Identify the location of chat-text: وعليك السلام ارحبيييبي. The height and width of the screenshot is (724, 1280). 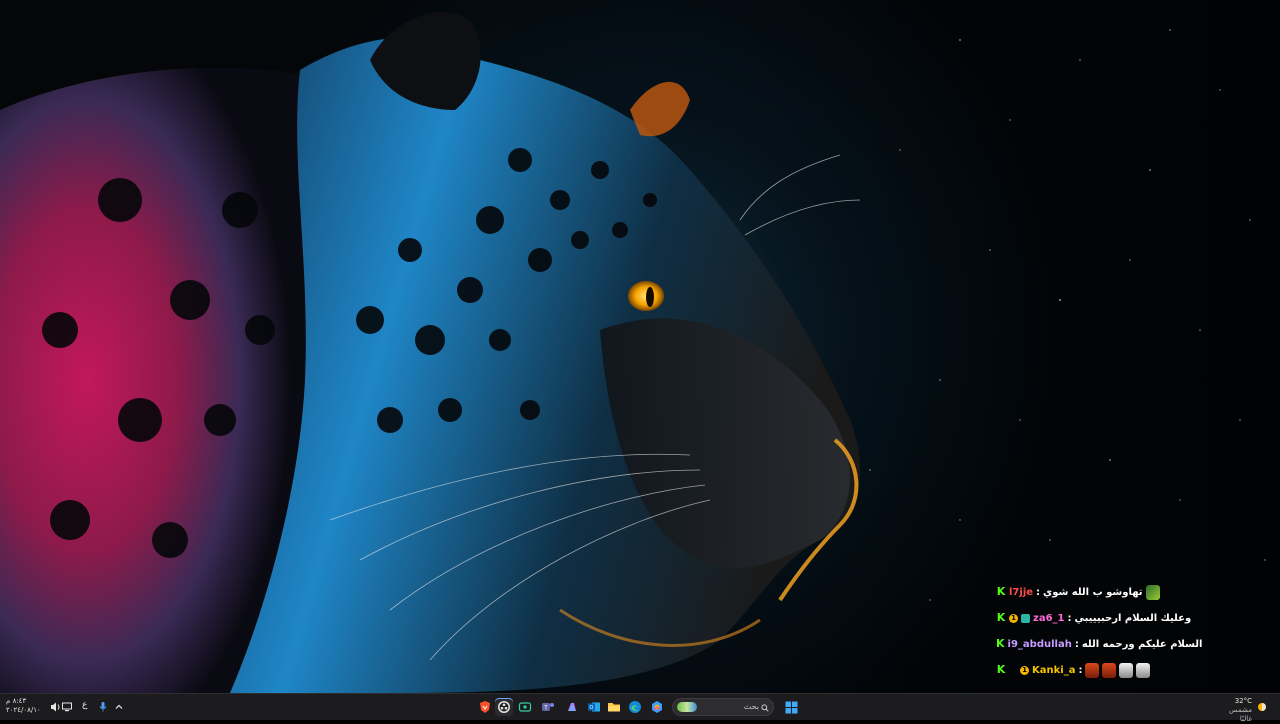
(1133, 618).